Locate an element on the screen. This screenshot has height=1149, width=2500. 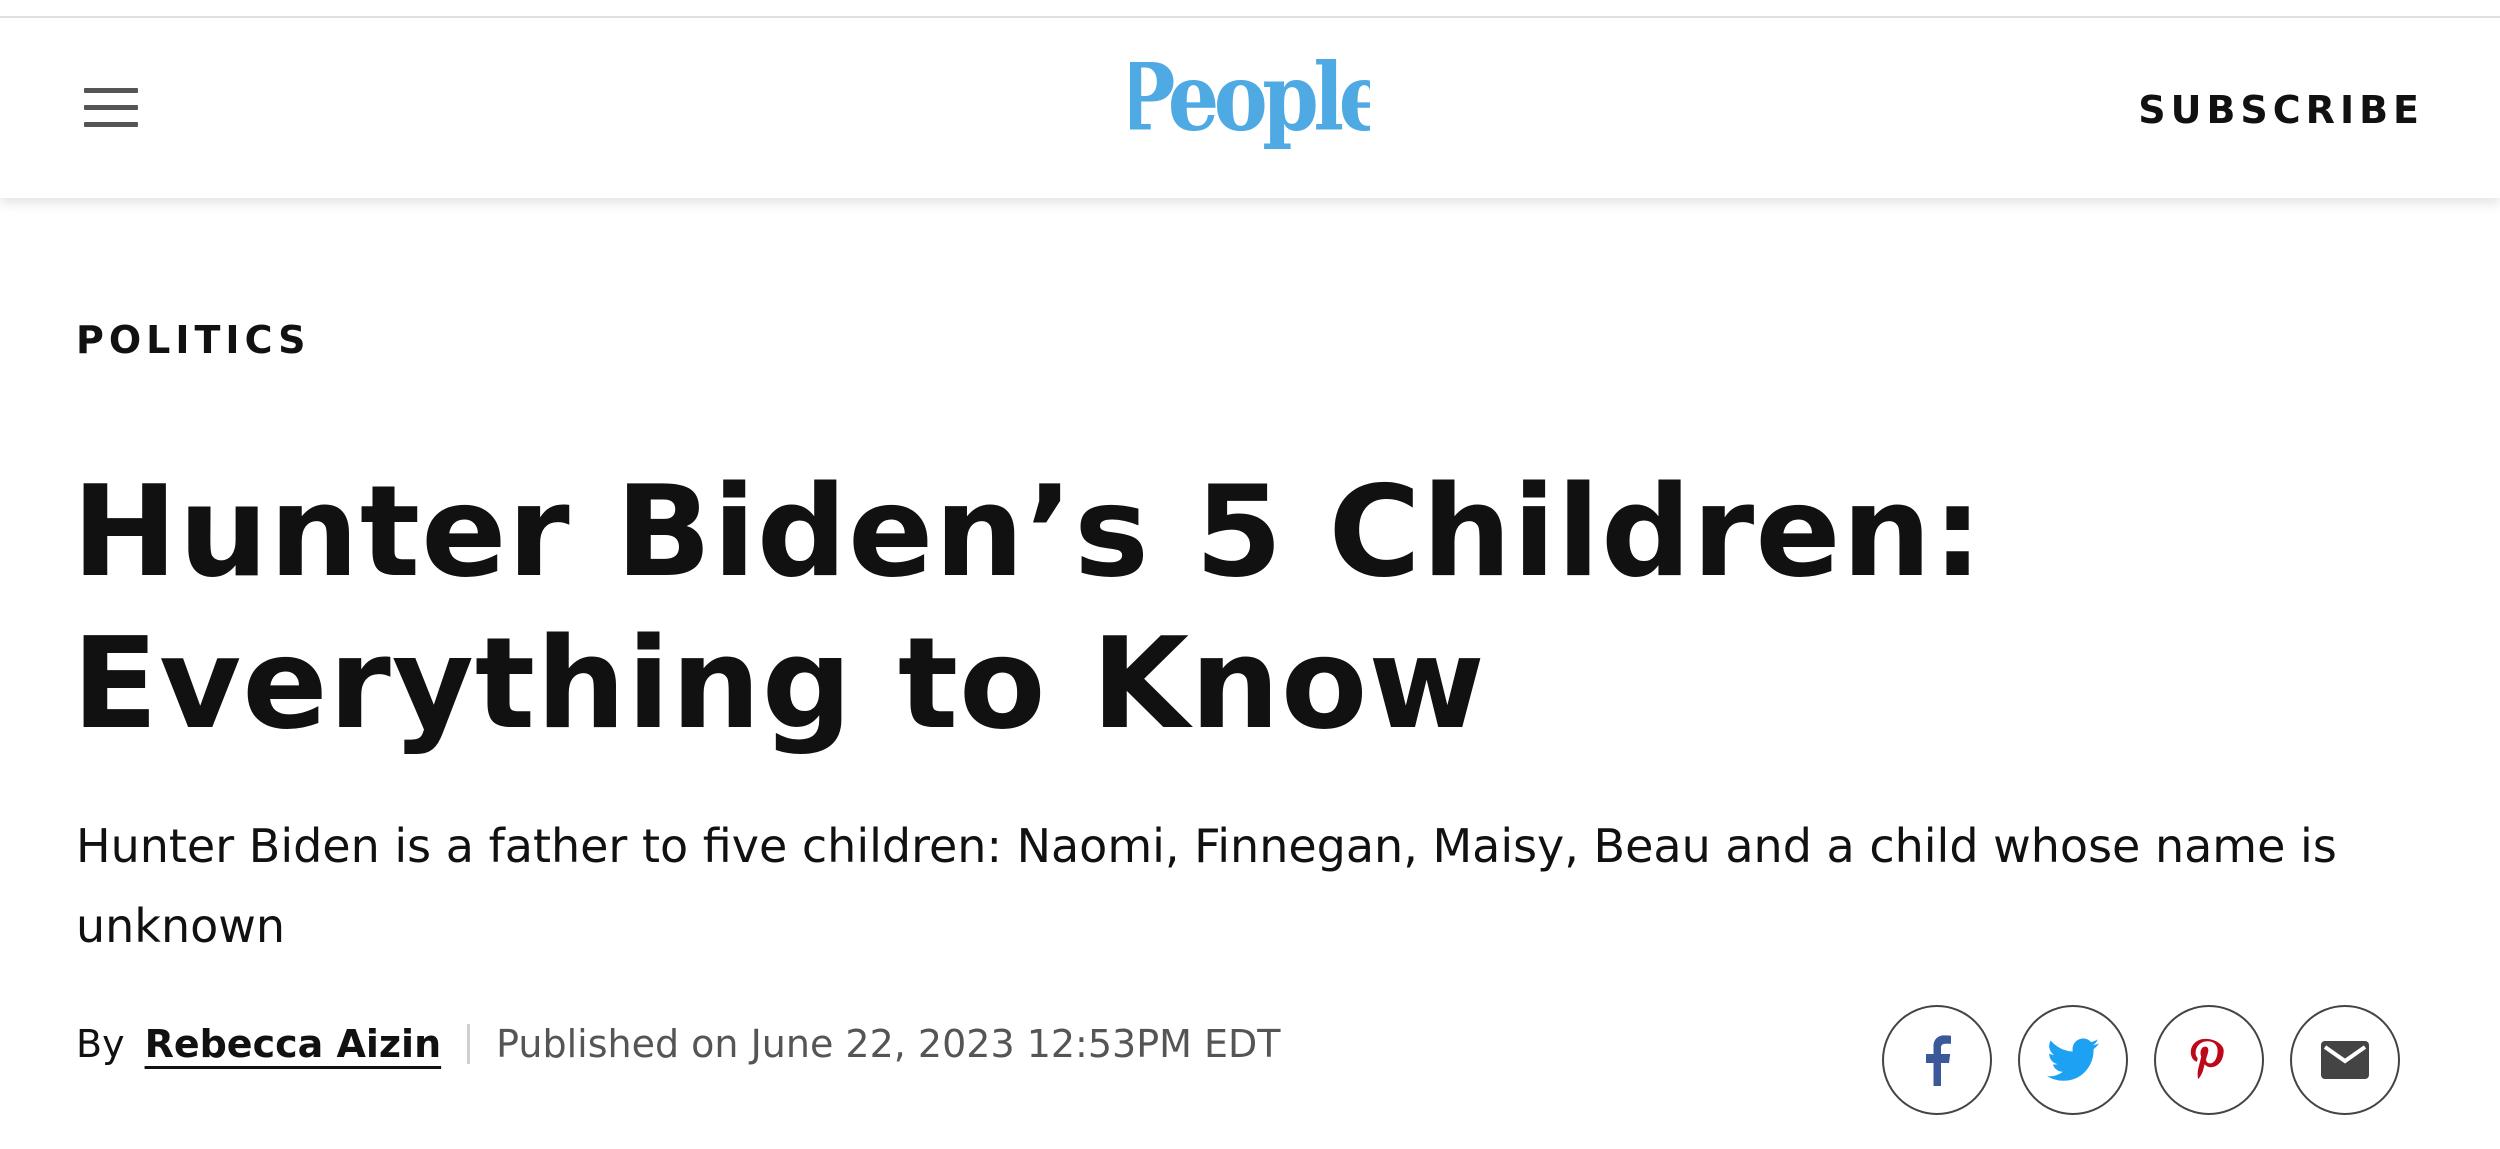
pinterest-share-button is located at coordinates (2209, 1060).